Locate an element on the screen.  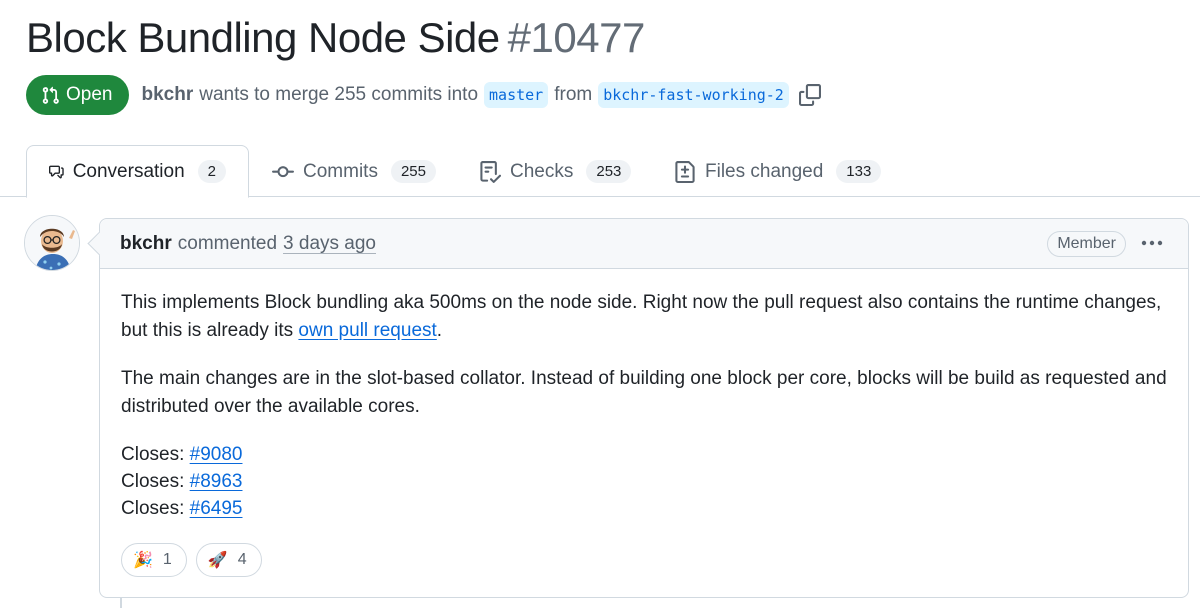
tab-checks: Checks 253 is located at coordinates (555, 171).